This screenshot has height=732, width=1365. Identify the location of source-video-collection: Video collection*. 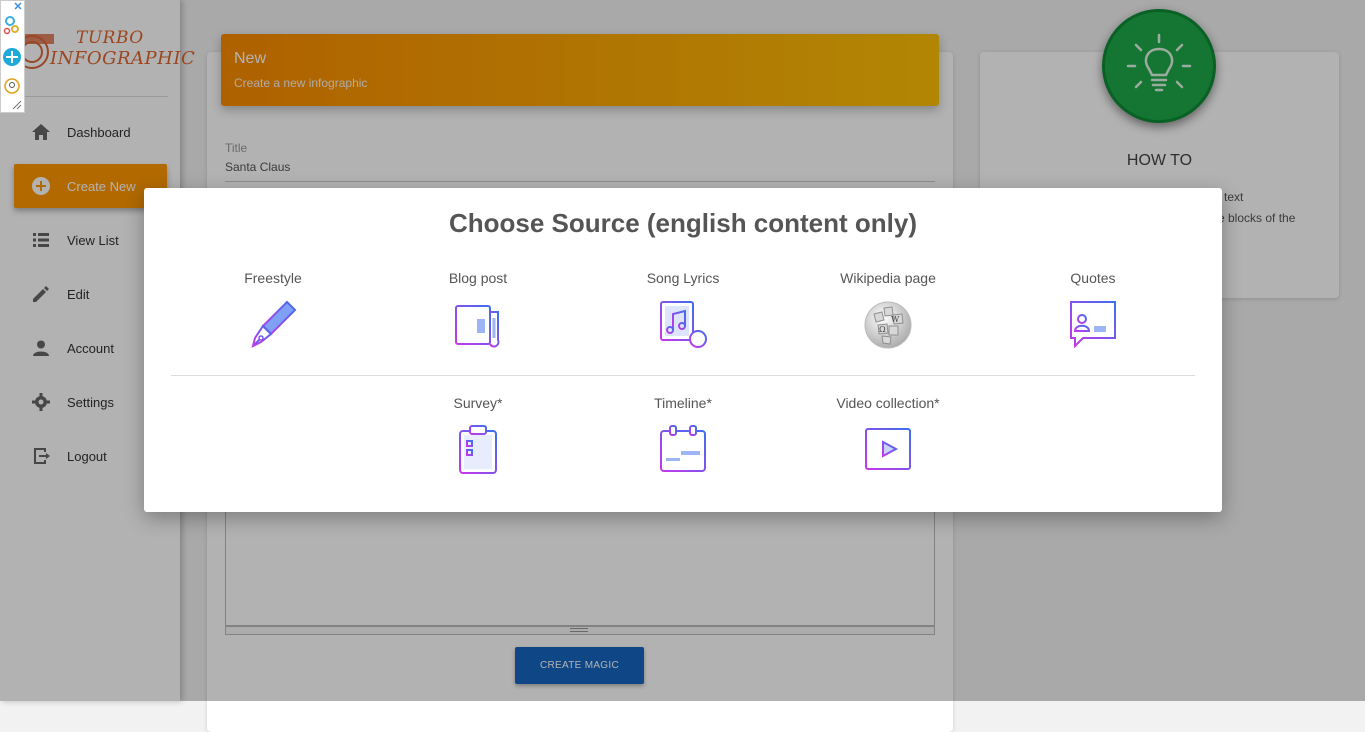
(888, 435).